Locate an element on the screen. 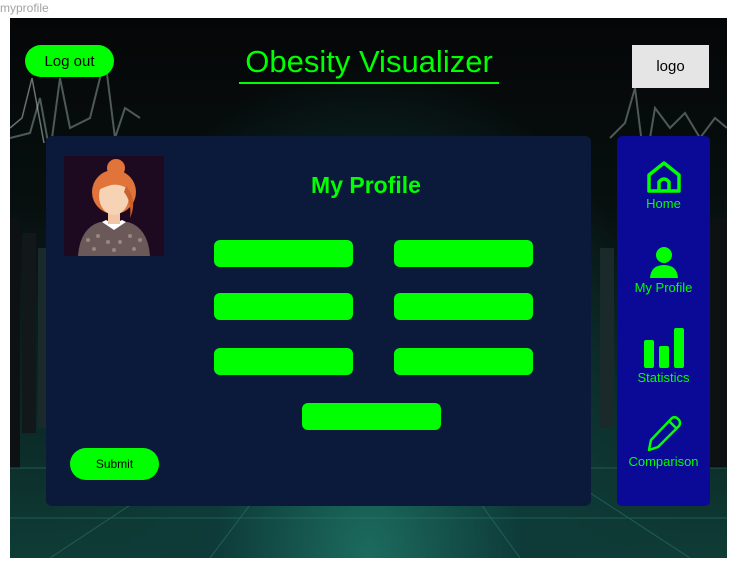 The image size is (732, 563). sidebar-item-label: Comparison is located at coordinates (663, 461).